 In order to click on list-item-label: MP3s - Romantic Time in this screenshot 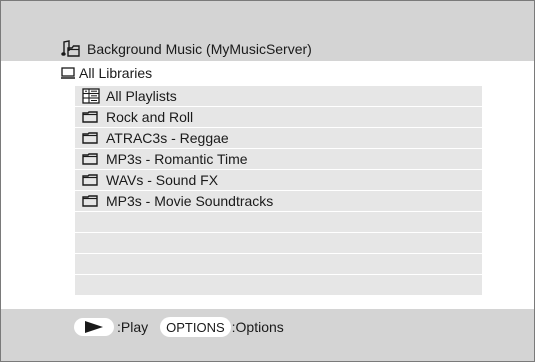, I will do `click(177, 159)`.